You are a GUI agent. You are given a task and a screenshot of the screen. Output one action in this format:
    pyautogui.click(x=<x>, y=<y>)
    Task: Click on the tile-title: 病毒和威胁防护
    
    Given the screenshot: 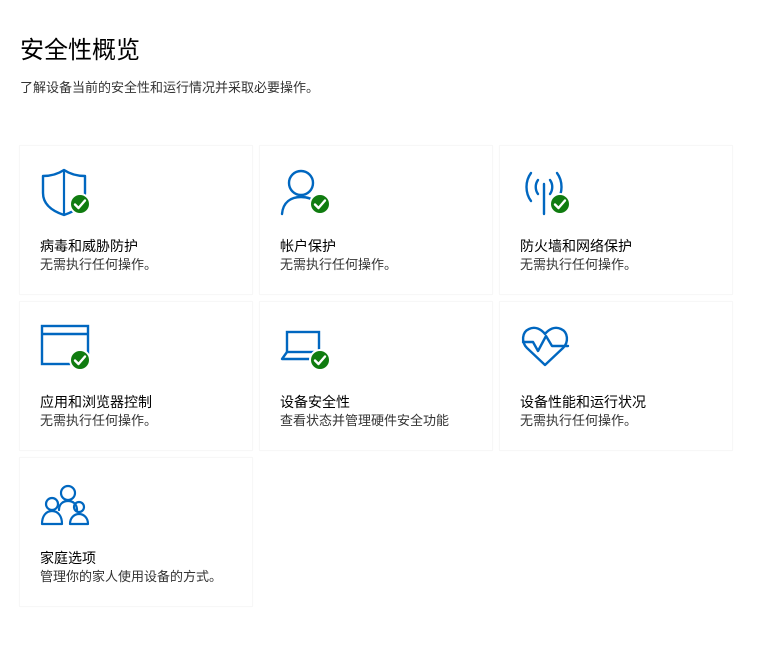 What is the action you would take?
    pyautogui.click(x=89, y=247)
    